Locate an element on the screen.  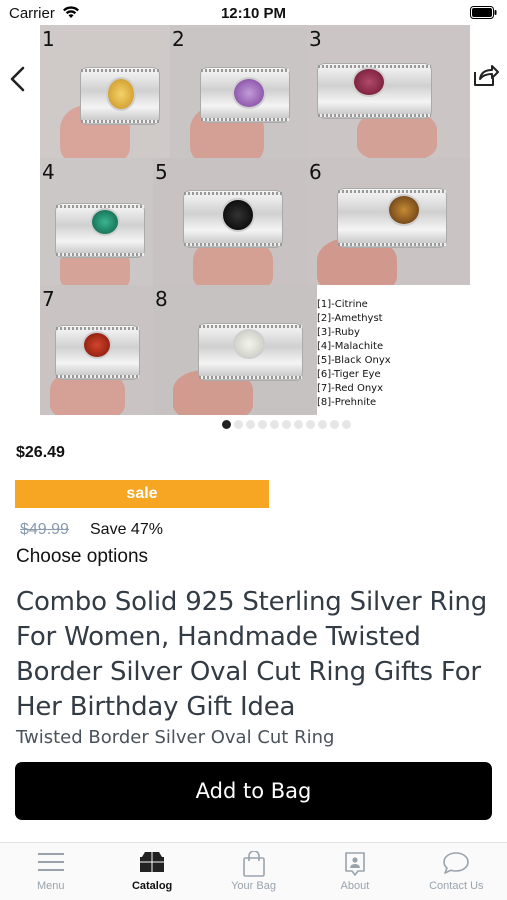
tab-your-bag: Your Bag is located at coordinates (253, 871).